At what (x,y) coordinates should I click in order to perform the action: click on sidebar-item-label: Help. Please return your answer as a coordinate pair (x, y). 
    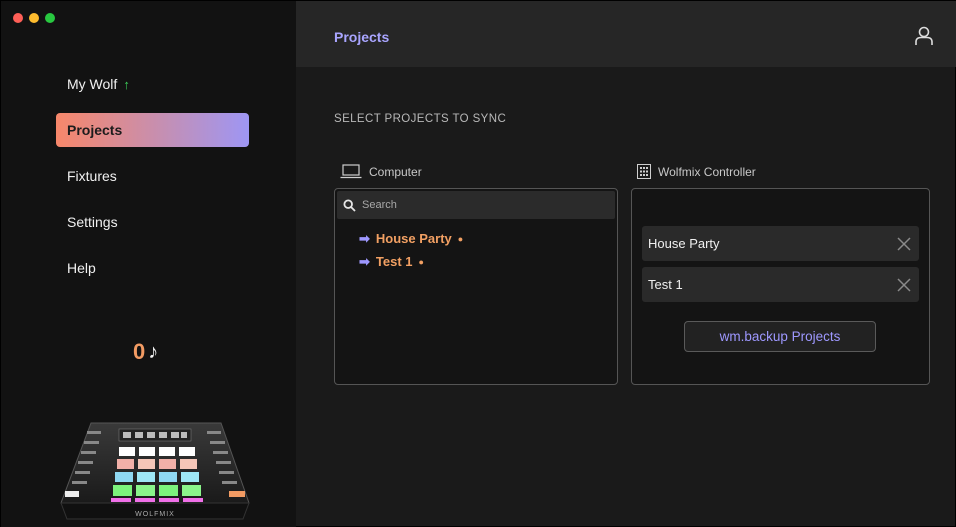
    Looking at the image, I should click on (81, 268).